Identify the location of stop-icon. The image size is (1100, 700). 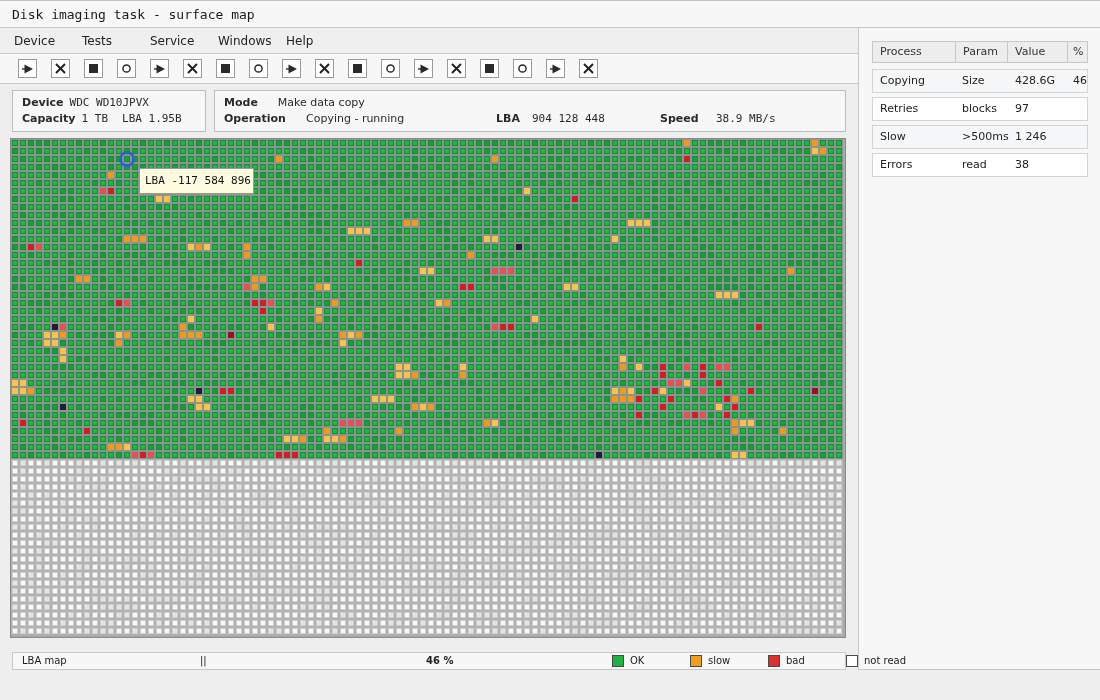
(93, 68).